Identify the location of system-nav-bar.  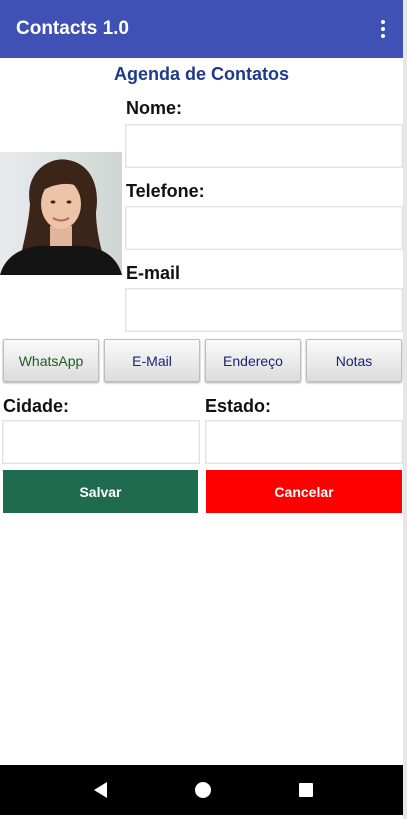
(203, 790).